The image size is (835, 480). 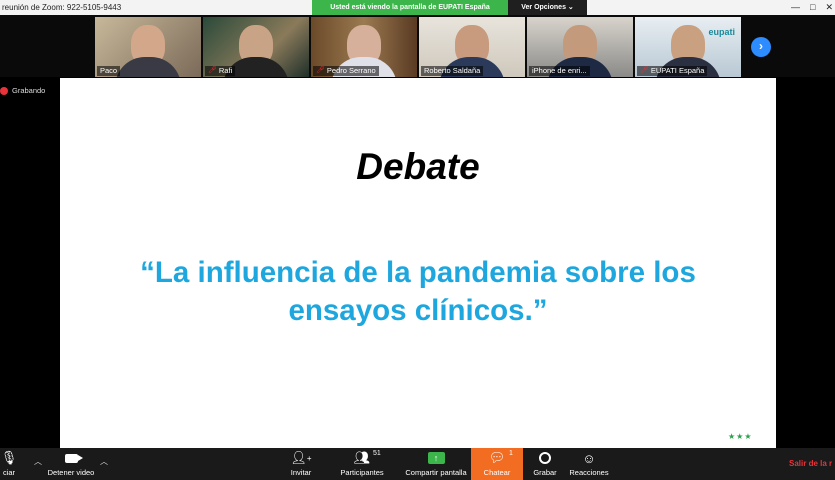 What do you see at coordinates (688, 47) in the screenshot?
I see `participant-thumb: eupati 🎤︎ EUPATI España` at bounding box center [688, 47].